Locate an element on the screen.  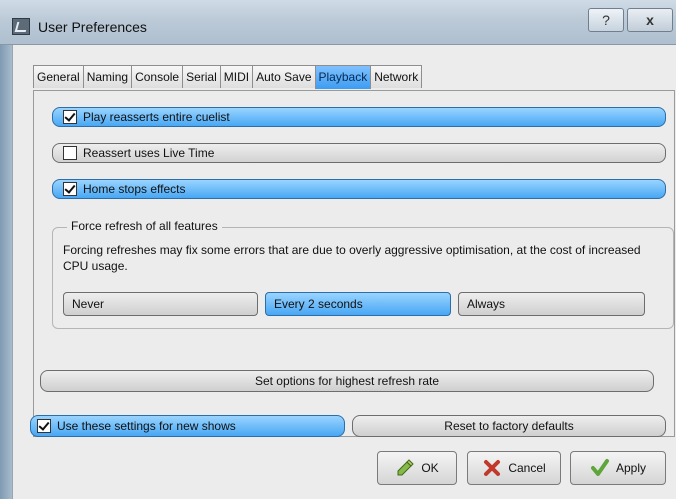
apply-label: Apply is located at coordinates (631, 468).